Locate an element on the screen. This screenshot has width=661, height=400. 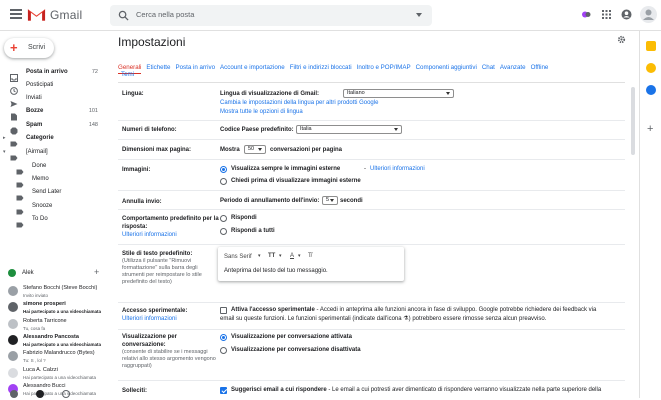
tab-posta-in-arrivo: Posta in arrivo is located at coordinates (195, 67).